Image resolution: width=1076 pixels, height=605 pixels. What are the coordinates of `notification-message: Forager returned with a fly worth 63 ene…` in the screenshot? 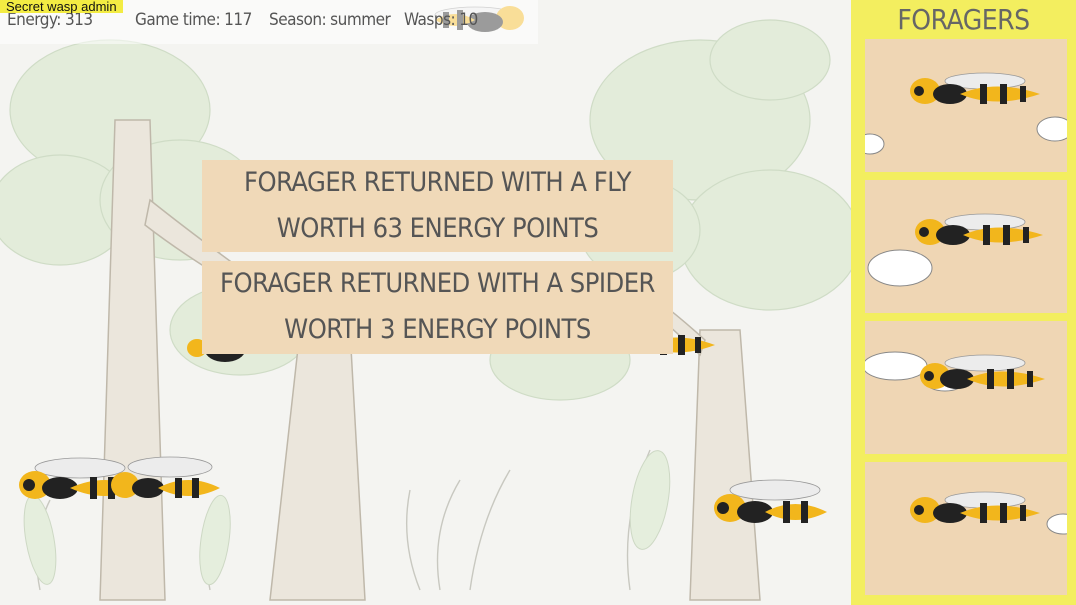 It's located at (437, 206).